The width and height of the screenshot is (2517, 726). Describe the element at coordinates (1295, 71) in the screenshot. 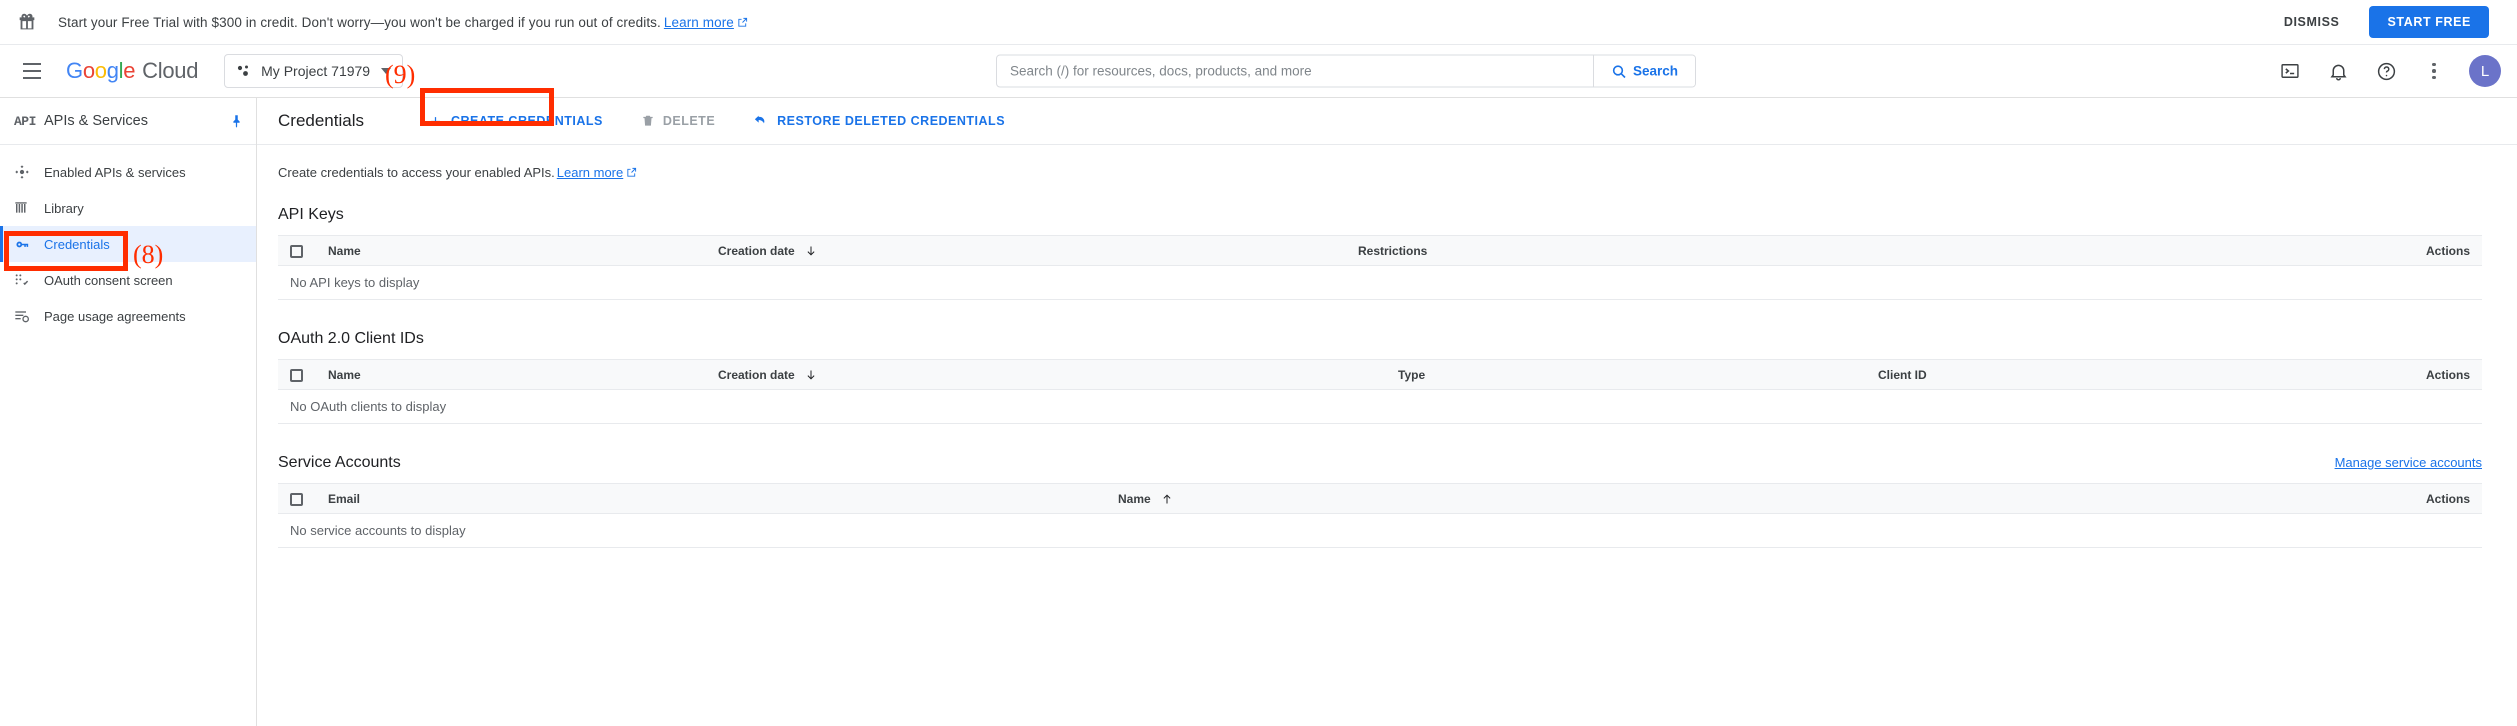

I see `search-input` at that location.